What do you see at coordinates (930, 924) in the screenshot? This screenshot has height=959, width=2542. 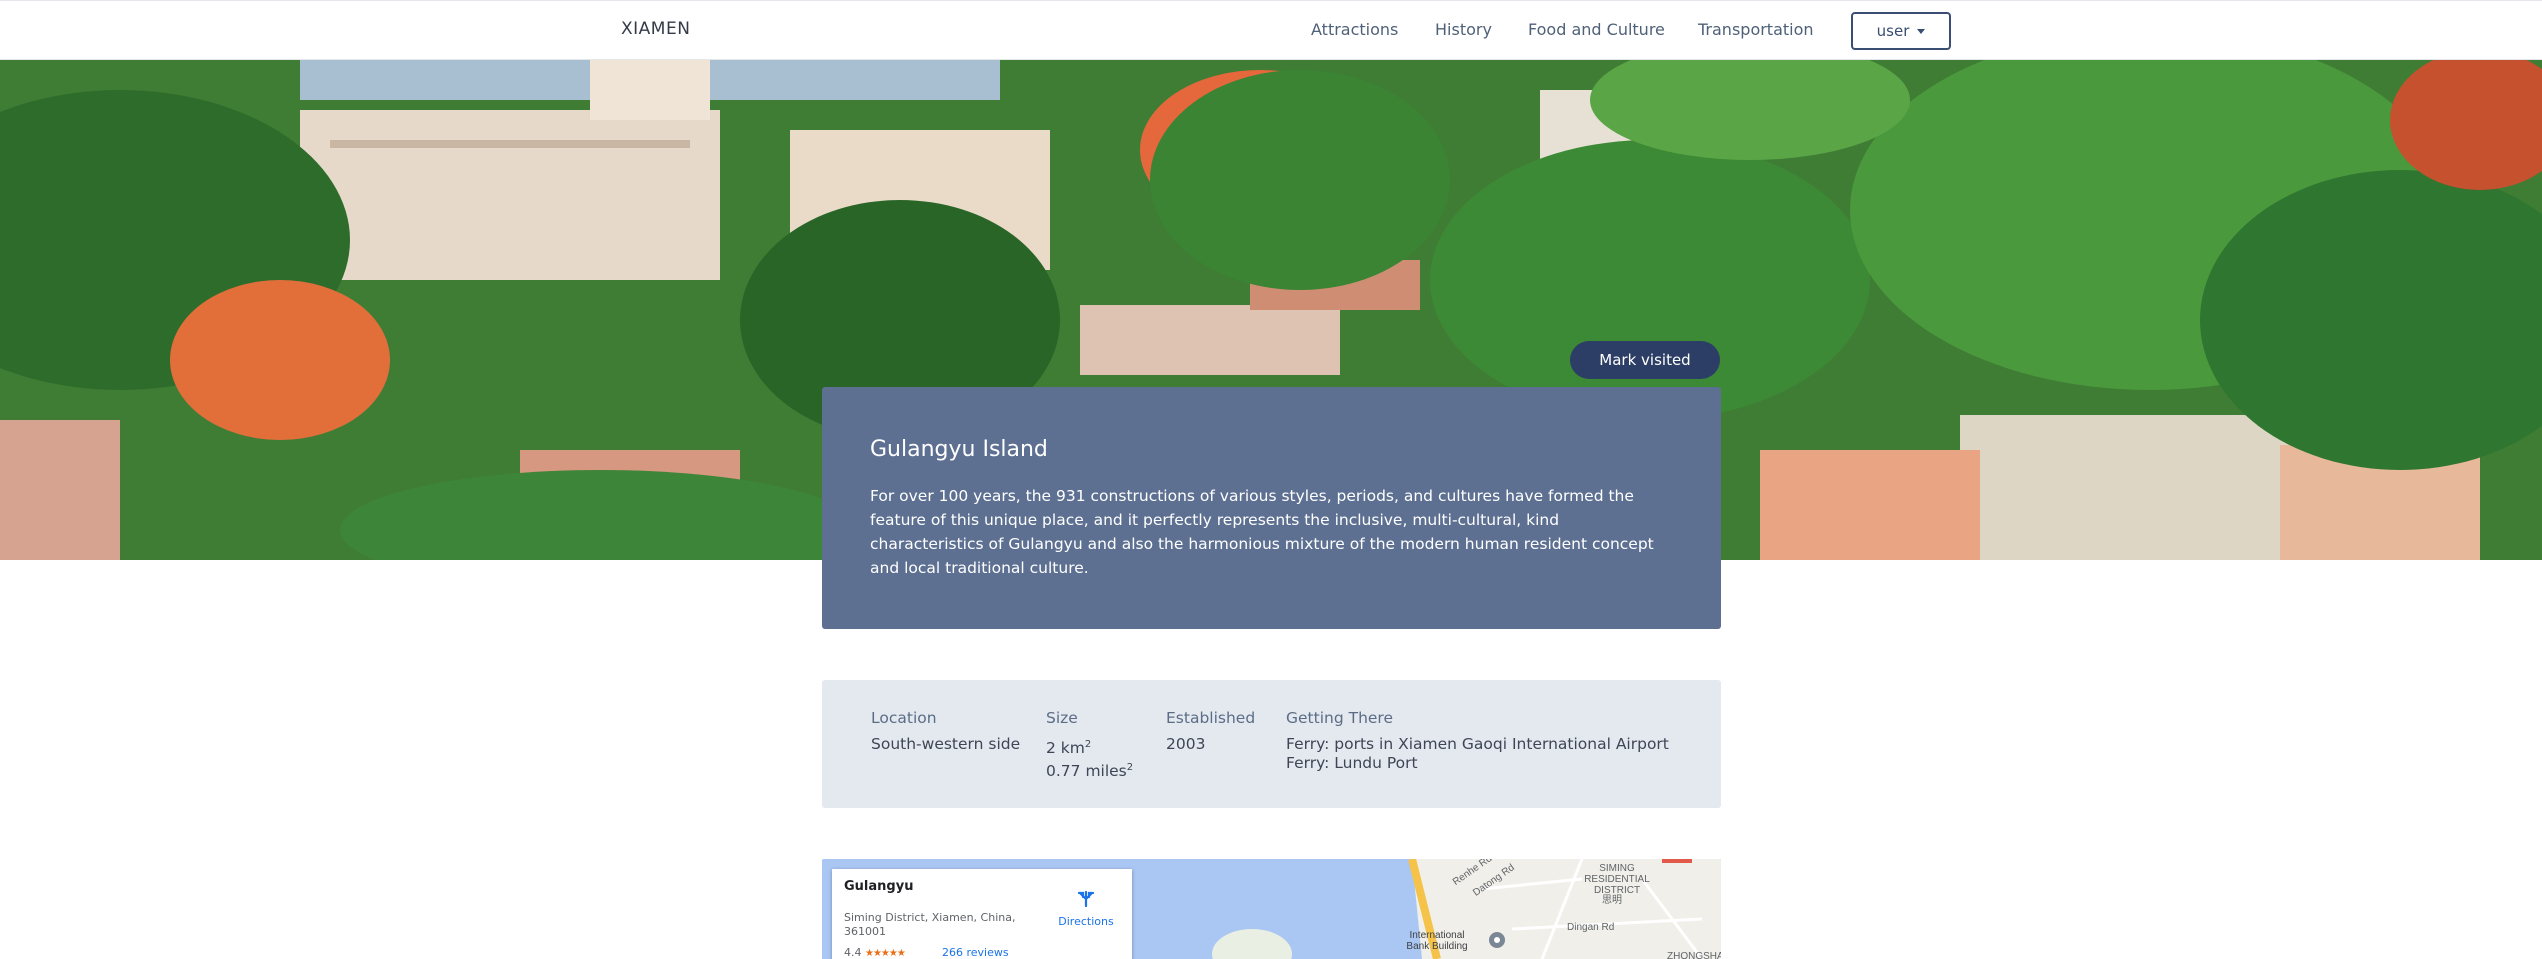 I see `map-place-address: Siming District, Xiamen, China, 361001` at bounding box center [930, 924].